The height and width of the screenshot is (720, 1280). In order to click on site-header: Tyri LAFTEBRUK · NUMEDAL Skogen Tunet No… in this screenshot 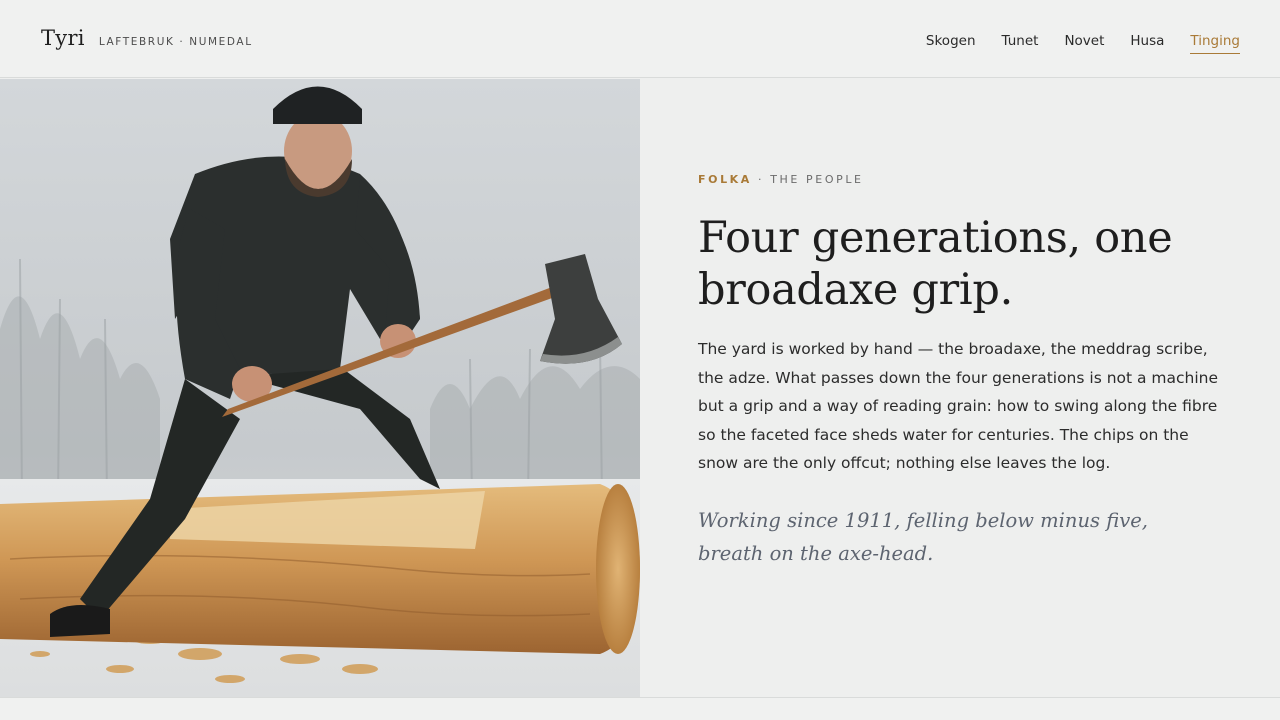, I will do `click(640, 39)`.